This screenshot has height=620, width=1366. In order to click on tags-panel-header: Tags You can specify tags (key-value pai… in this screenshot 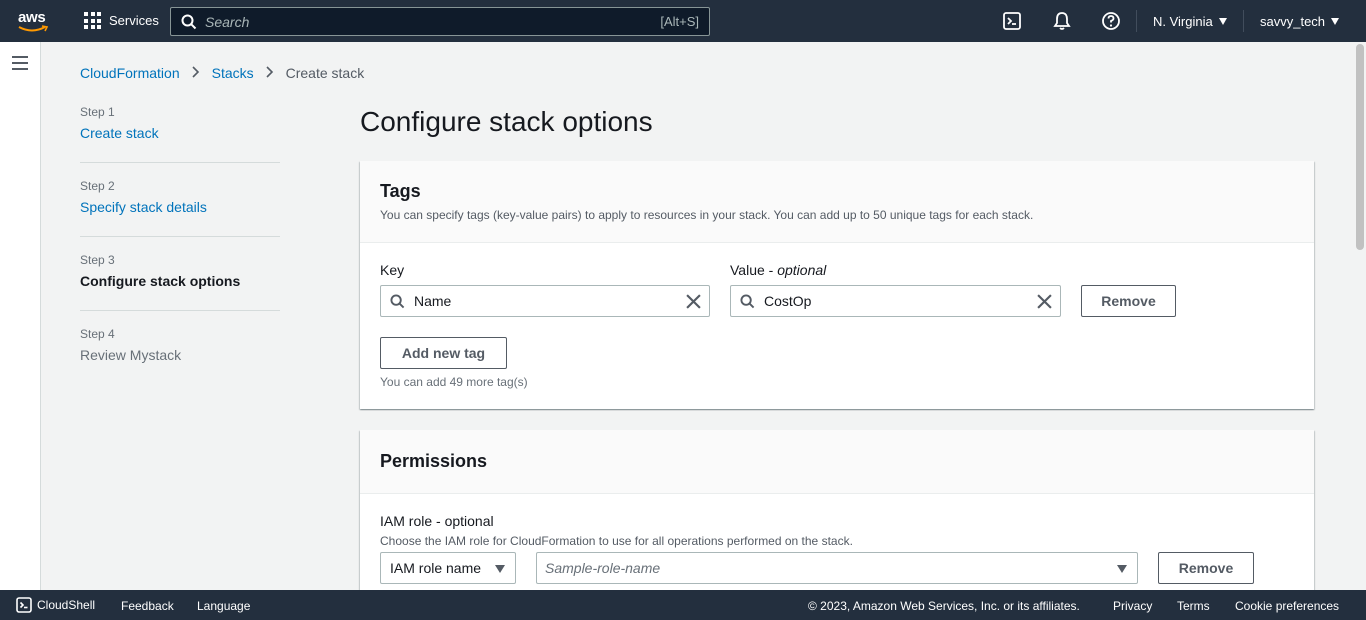, I will do `click(837, 202)`.